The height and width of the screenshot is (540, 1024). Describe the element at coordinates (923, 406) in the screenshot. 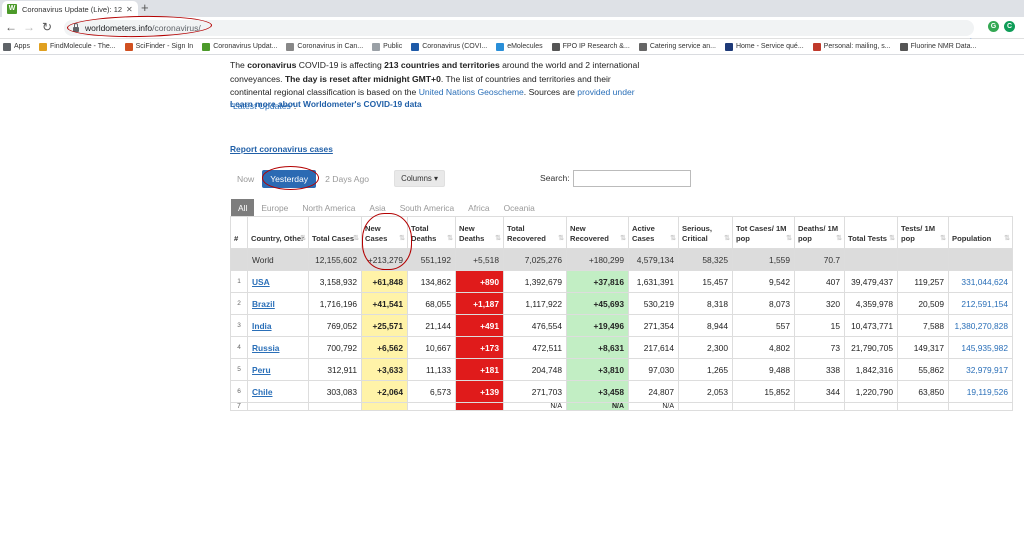

I see `cell-tests-per-m` at that location.